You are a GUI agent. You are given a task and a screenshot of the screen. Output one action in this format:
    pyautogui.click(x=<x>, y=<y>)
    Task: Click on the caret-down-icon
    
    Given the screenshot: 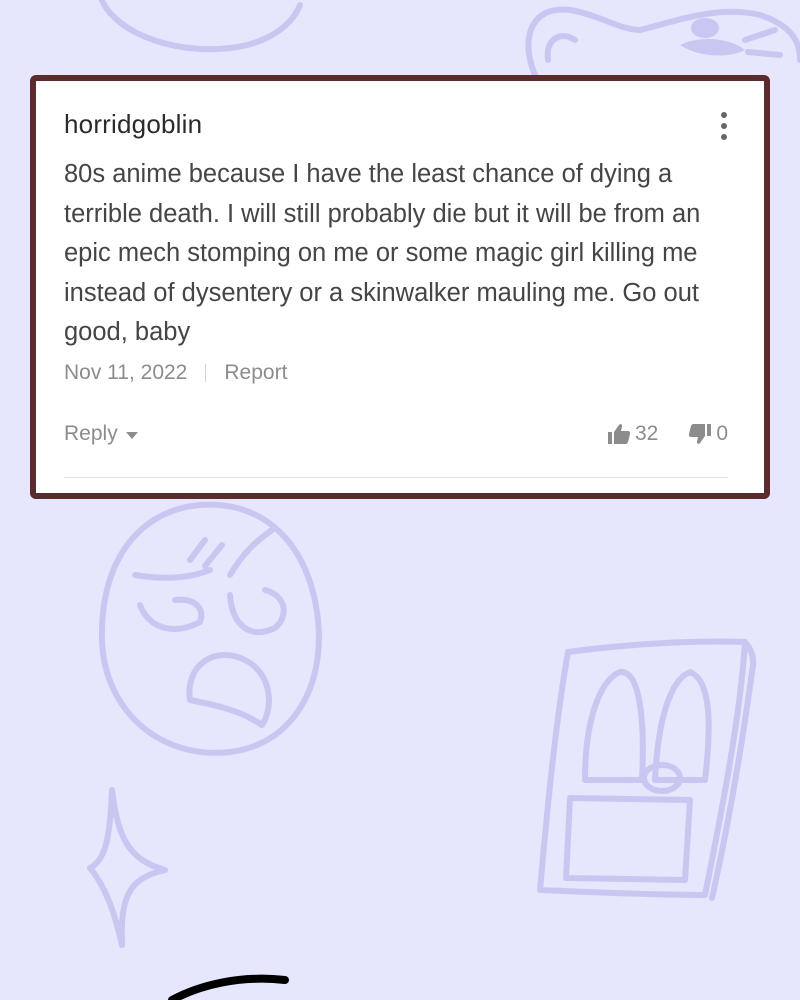 What is the action you would take?
    pyautogui.click(x=131, y=435)
    